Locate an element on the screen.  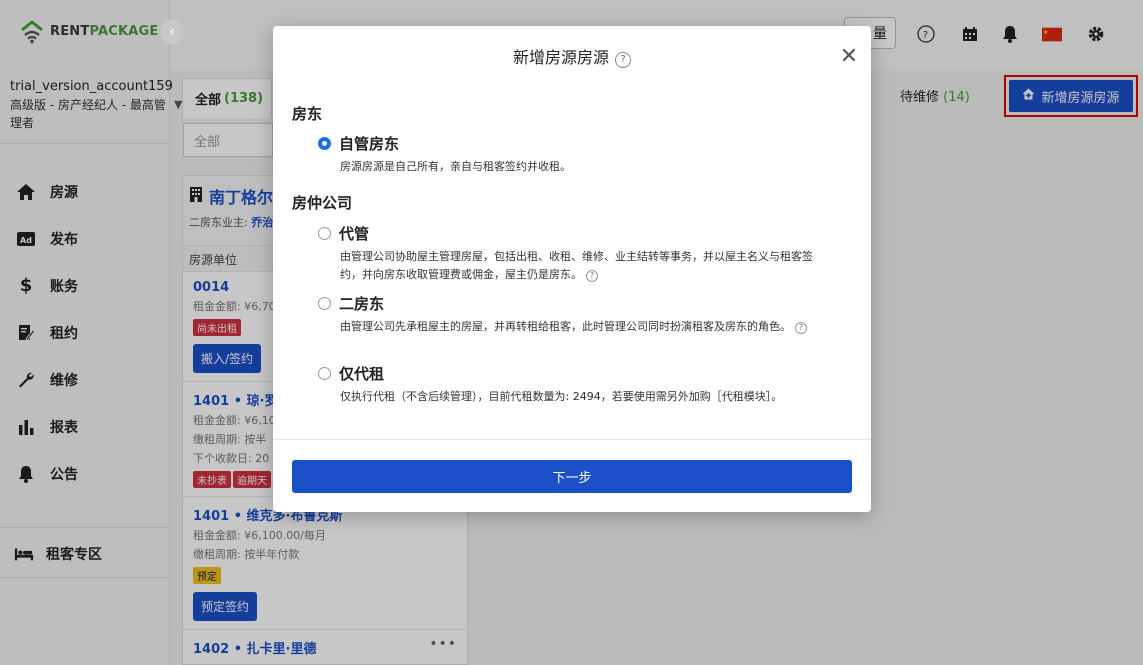
option-label: 自管房东 is located at coordinates (369, 144).